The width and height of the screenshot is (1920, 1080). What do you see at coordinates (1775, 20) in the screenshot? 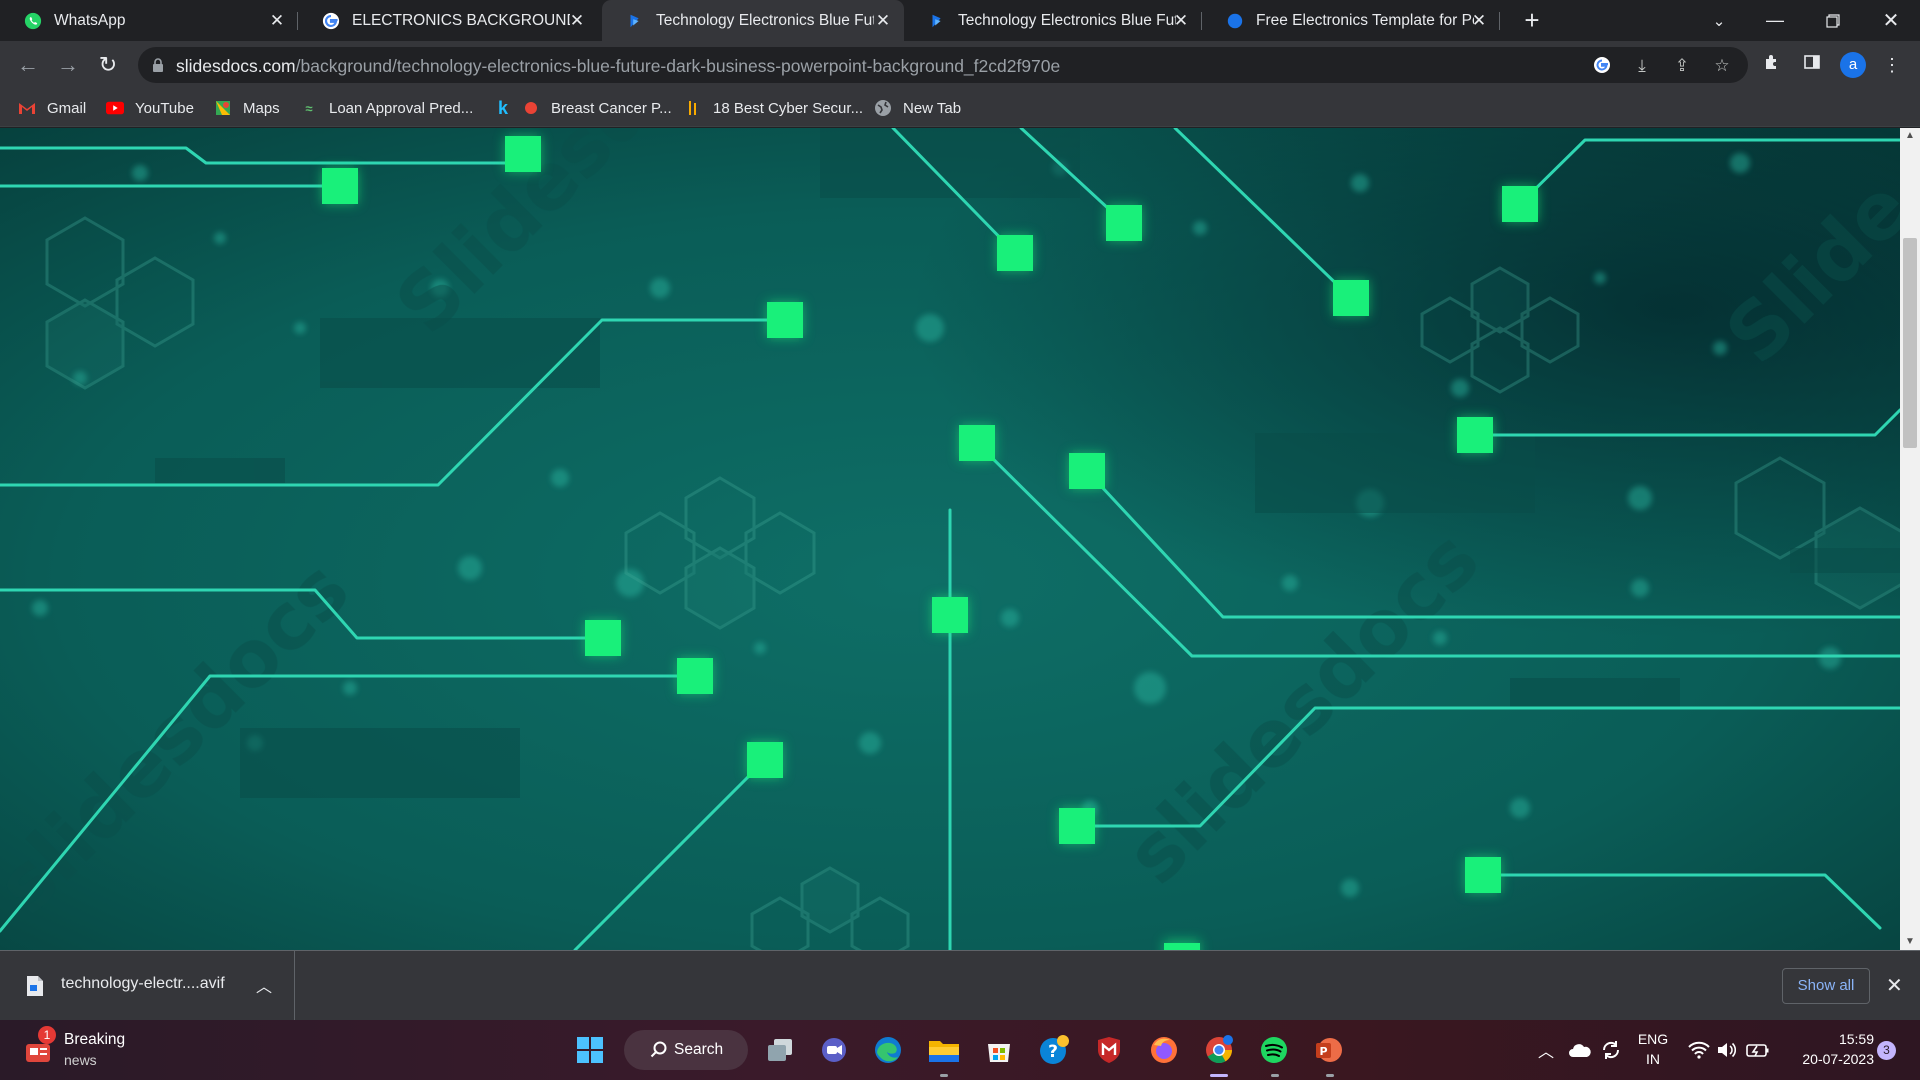
I see `minimize-button: —` at bounding box center [1775, 20].